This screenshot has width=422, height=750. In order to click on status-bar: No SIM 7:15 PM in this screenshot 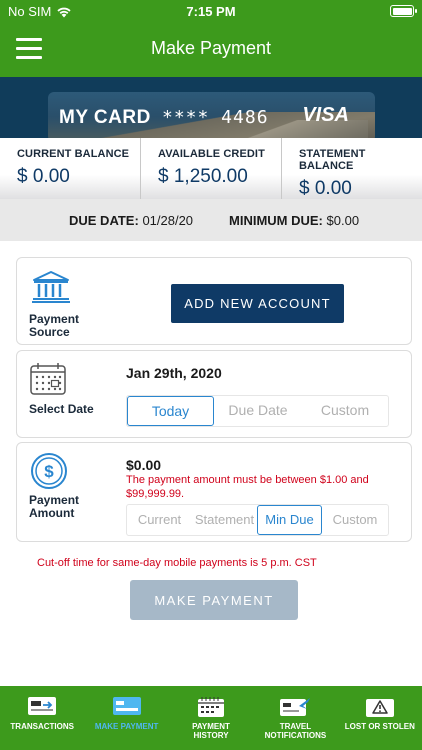, I will do `click(211, 11)`.